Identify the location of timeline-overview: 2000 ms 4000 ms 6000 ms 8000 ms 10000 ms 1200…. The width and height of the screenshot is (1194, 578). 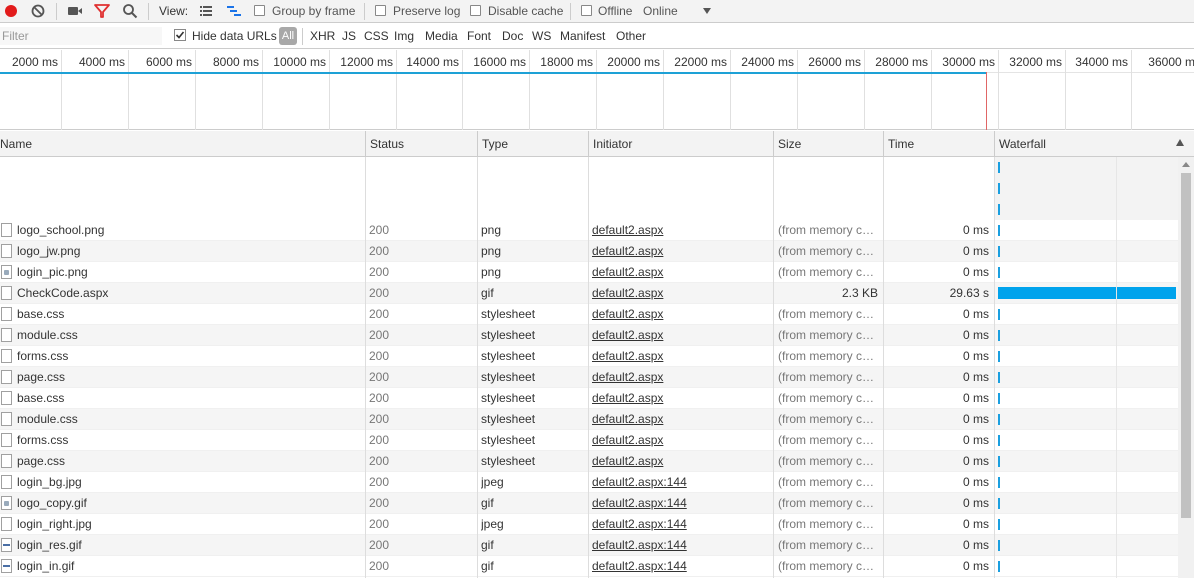
(597, 90).